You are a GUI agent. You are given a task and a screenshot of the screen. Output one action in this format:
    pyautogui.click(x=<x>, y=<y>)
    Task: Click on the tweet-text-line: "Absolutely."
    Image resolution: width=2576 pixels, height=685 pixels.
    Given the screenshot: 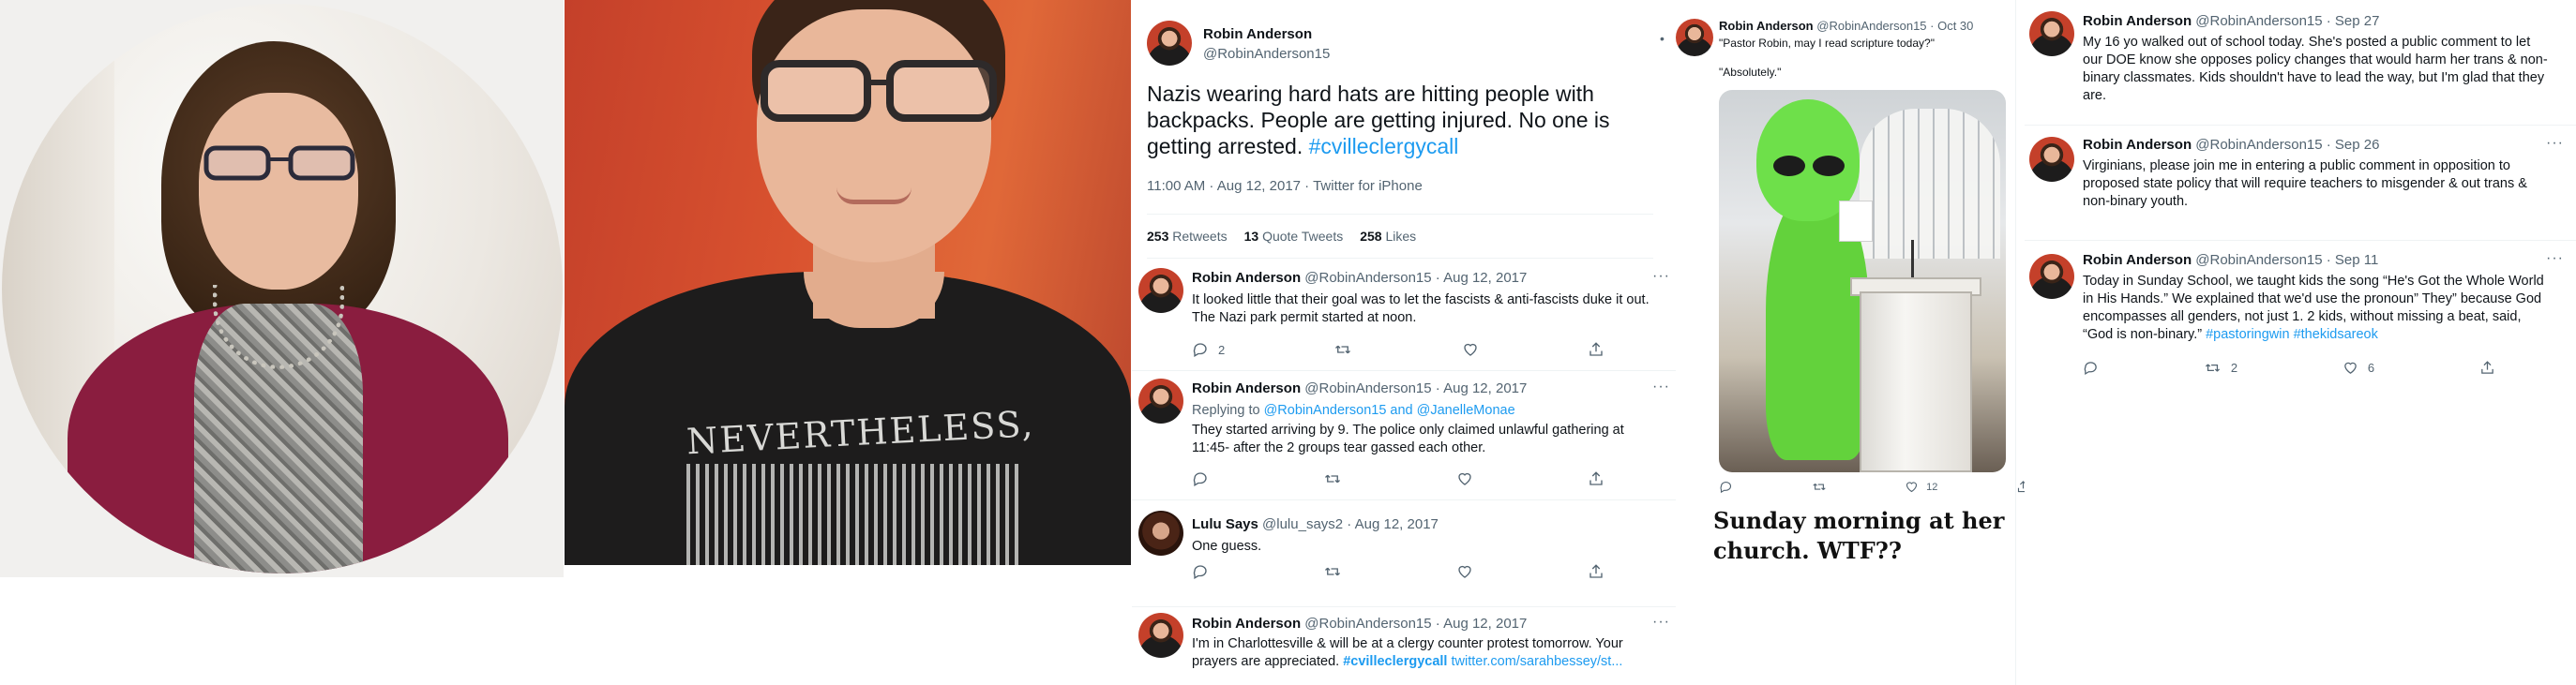 What is the action you would take?
    pyautogui.click(x=1750, y=72)
    